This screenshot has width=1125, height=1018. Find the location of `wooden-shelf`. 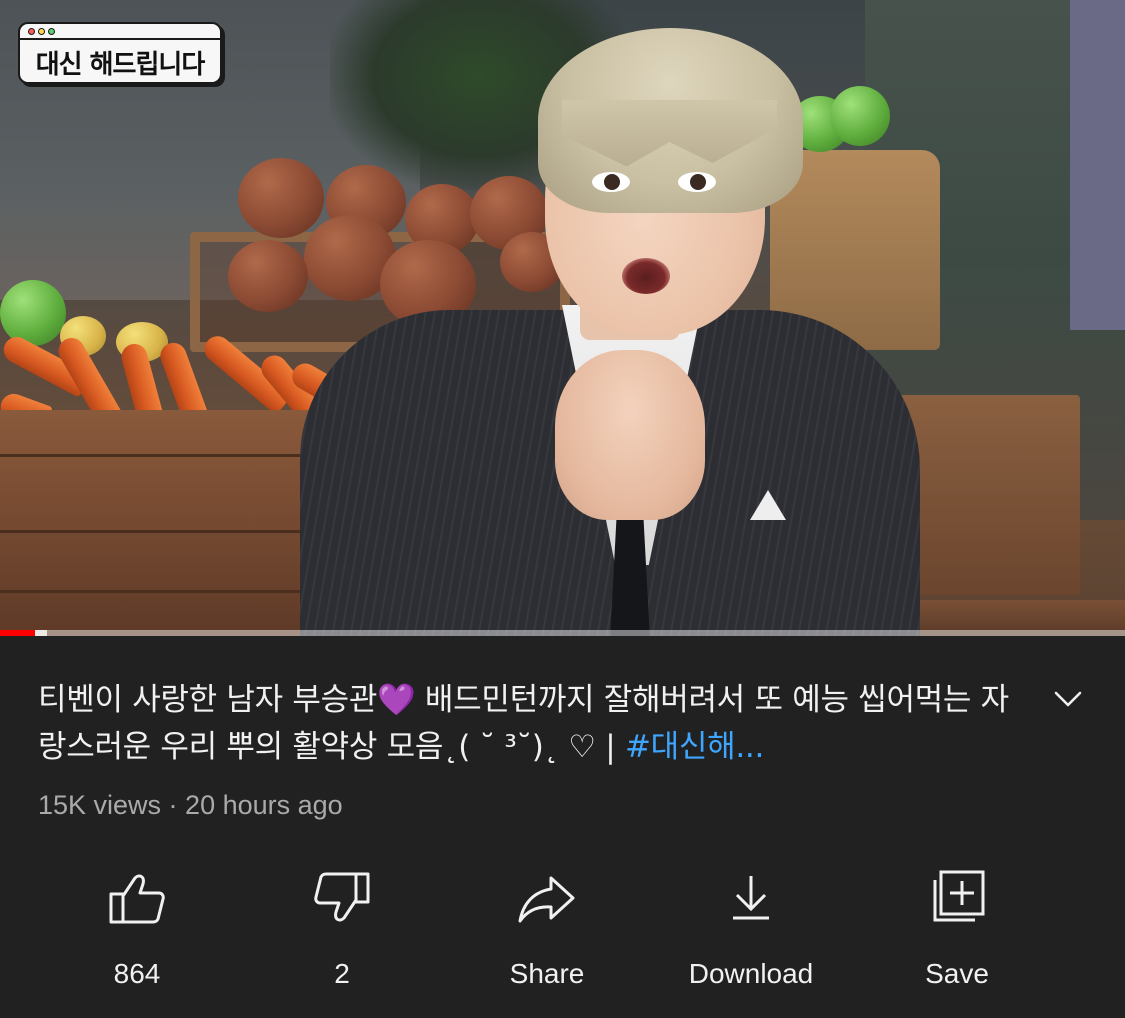

wooden-shelf is located at coordinates (175, 523).